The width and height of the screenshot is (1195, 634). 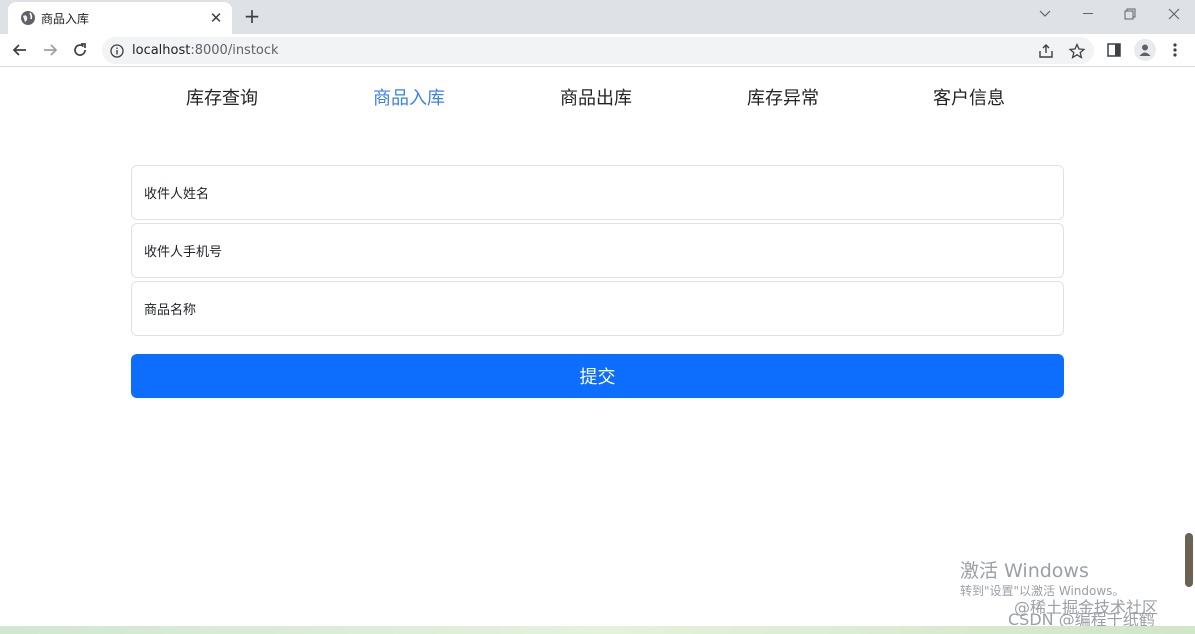 I want to click on bookmark-star-icon, so click(x=1077, y=51).